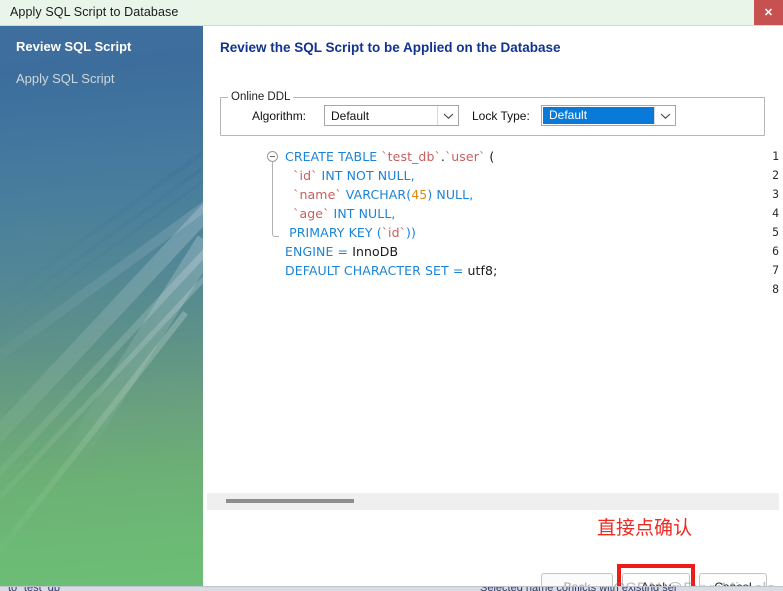 The image size is (783, 591). What do you see at coordinates (317, 194) in the screenshot?
I see `code-token: `name`` at bounding box center [317, 194].